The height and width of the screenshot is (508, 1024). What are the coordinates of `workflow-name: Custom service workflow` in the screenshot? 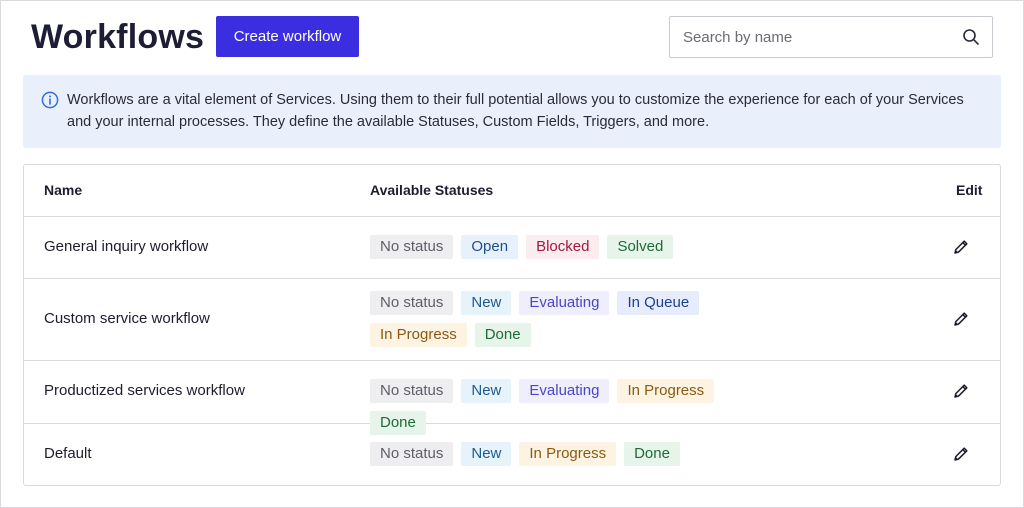 It's located at (127, 318).